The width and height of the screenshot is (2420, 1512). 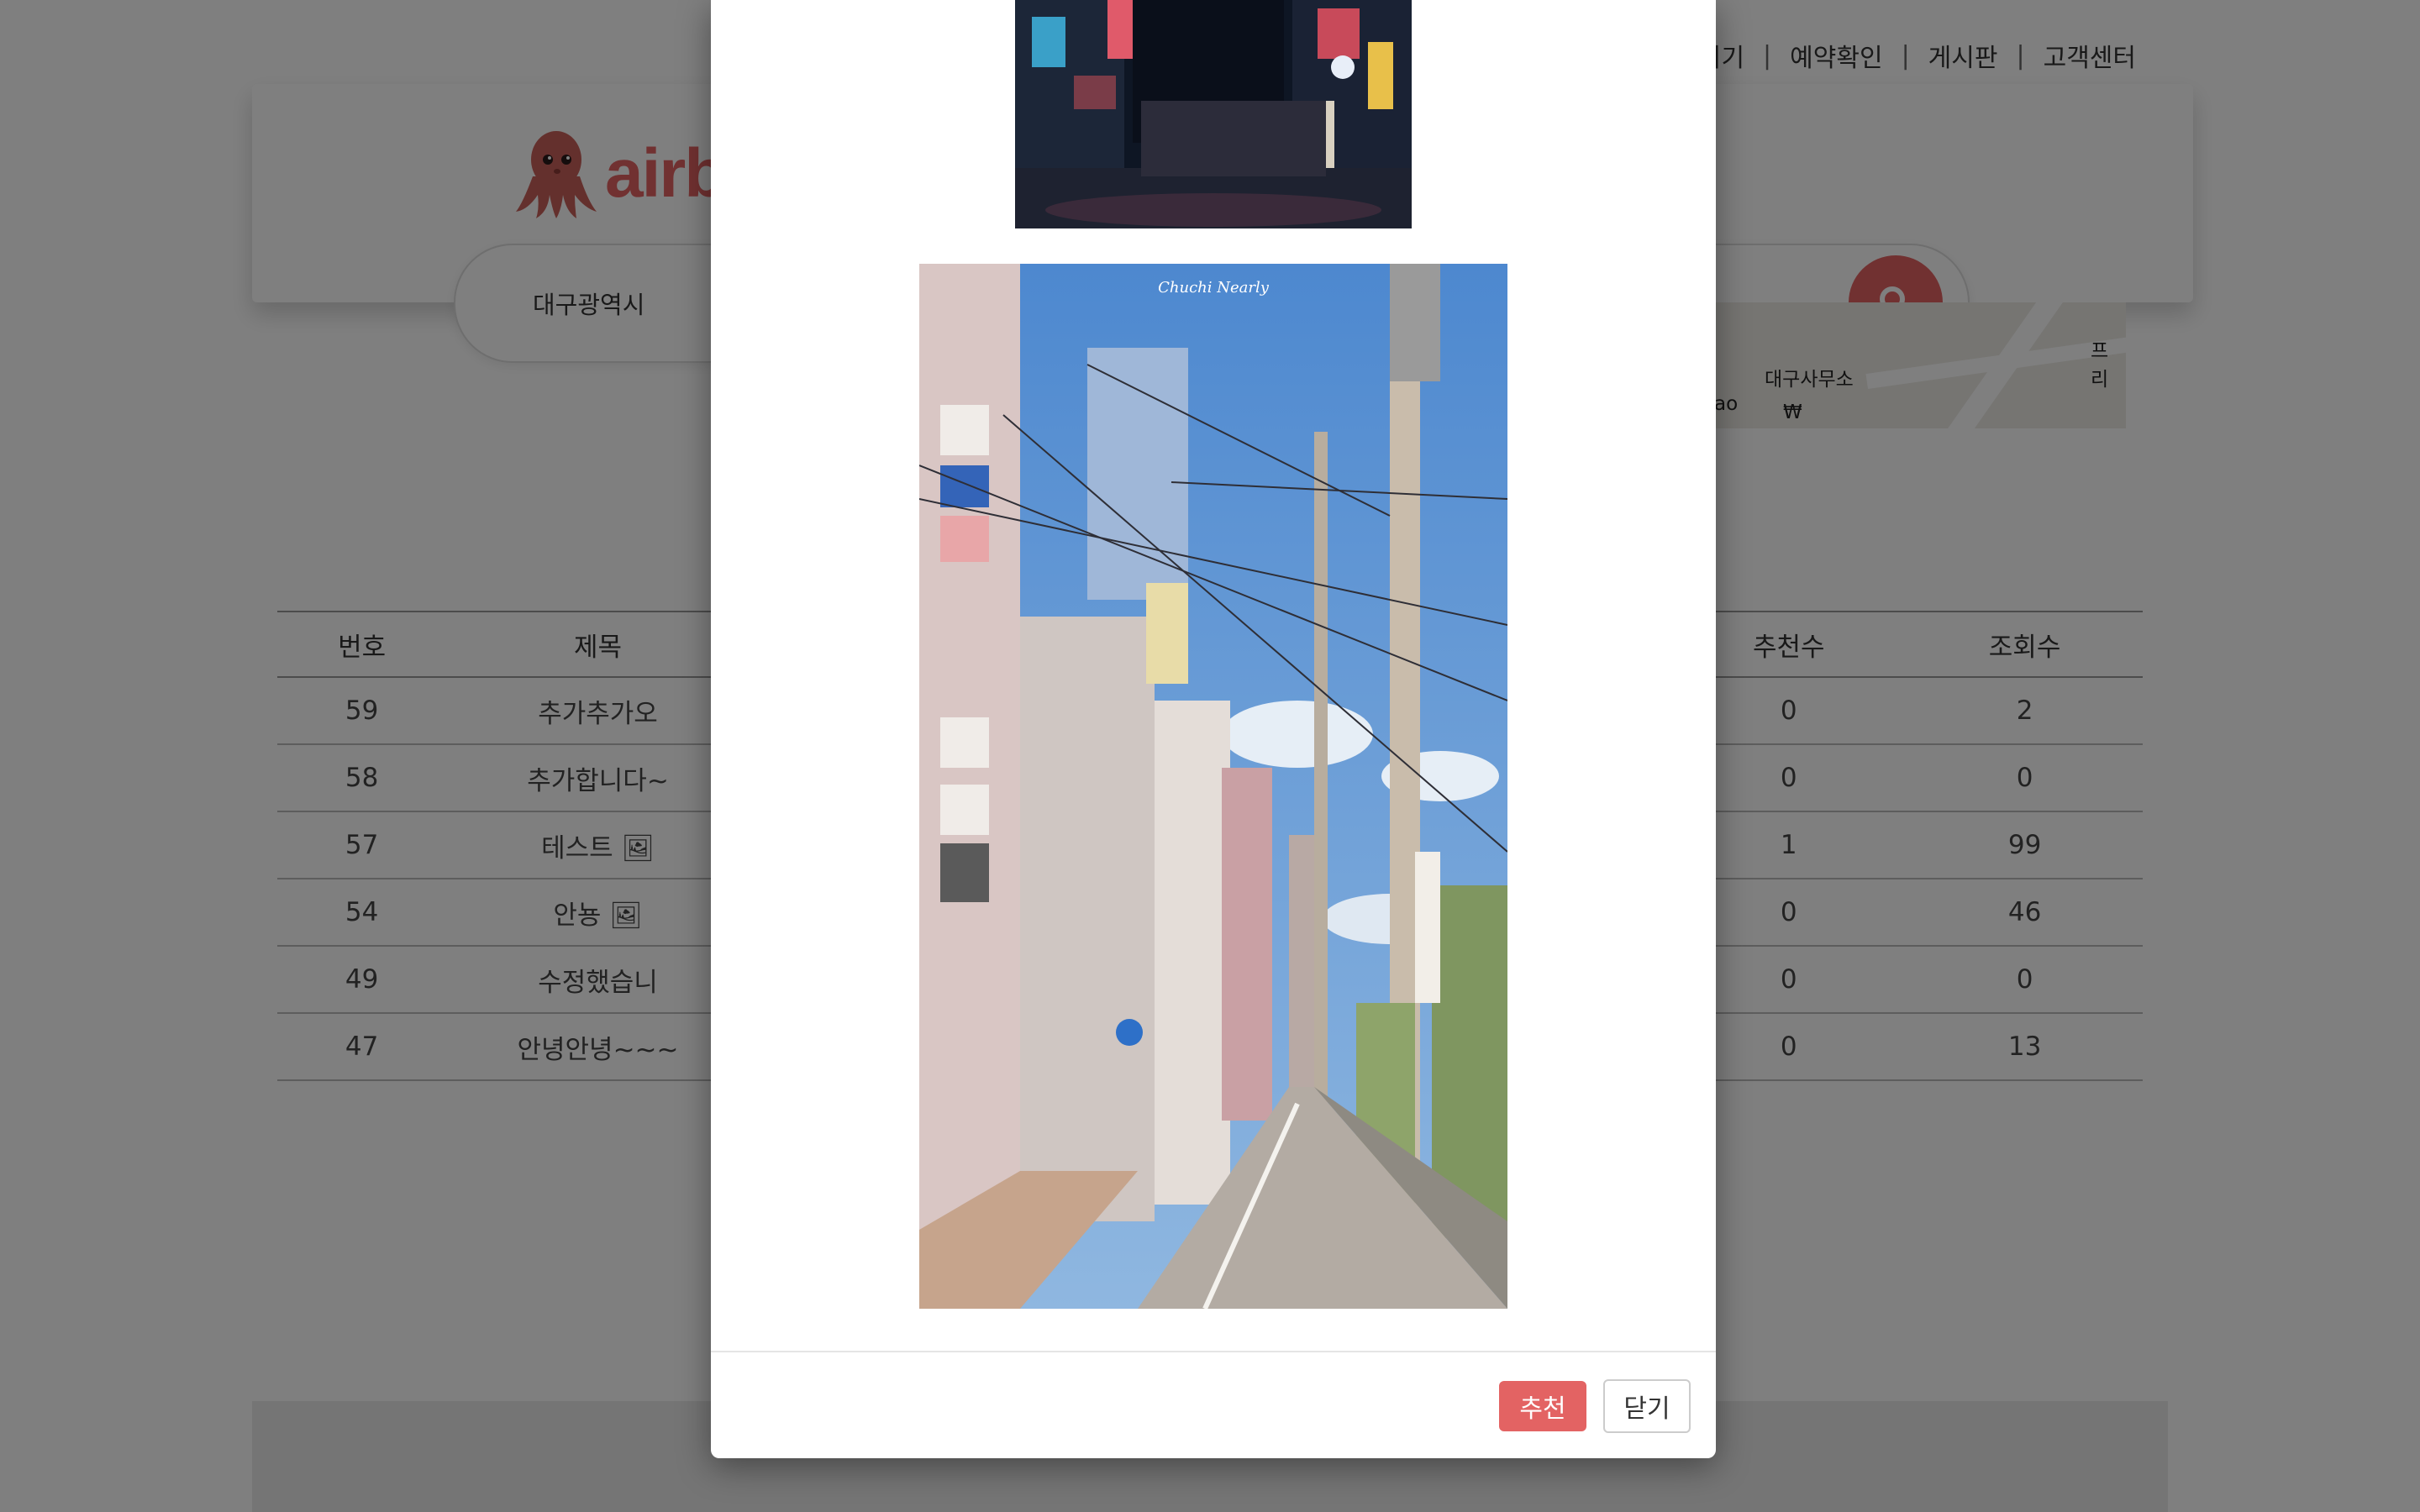 What do you see at coordinates (1647, 1406) in the screenshot?
I see `close-button: 닫기` at bounding box center [1647, 1406].